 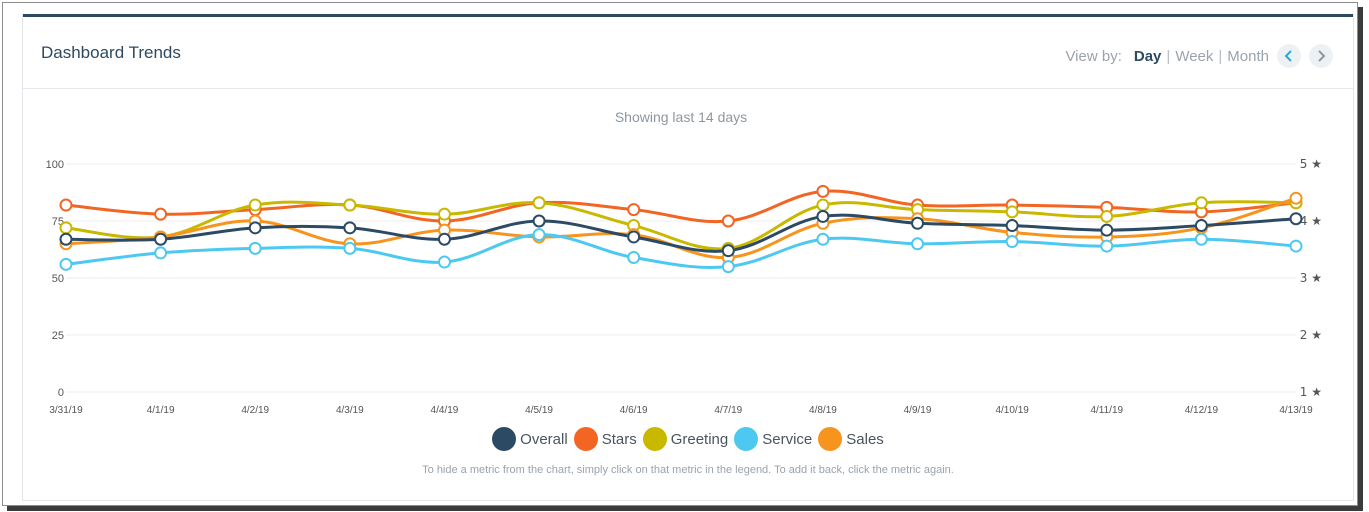 I want to click on x-tick-label: 4/7/19, so click(x=728, y=410).